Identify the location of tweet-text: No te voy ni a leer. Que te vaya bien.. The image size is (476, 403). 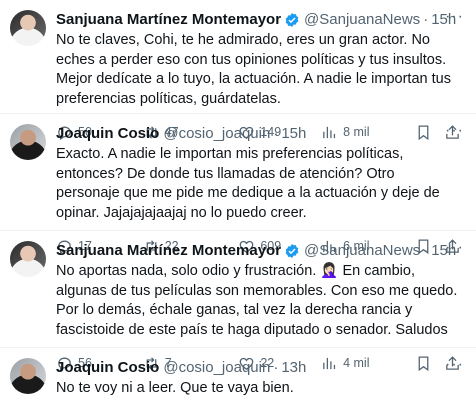
(175, 388).